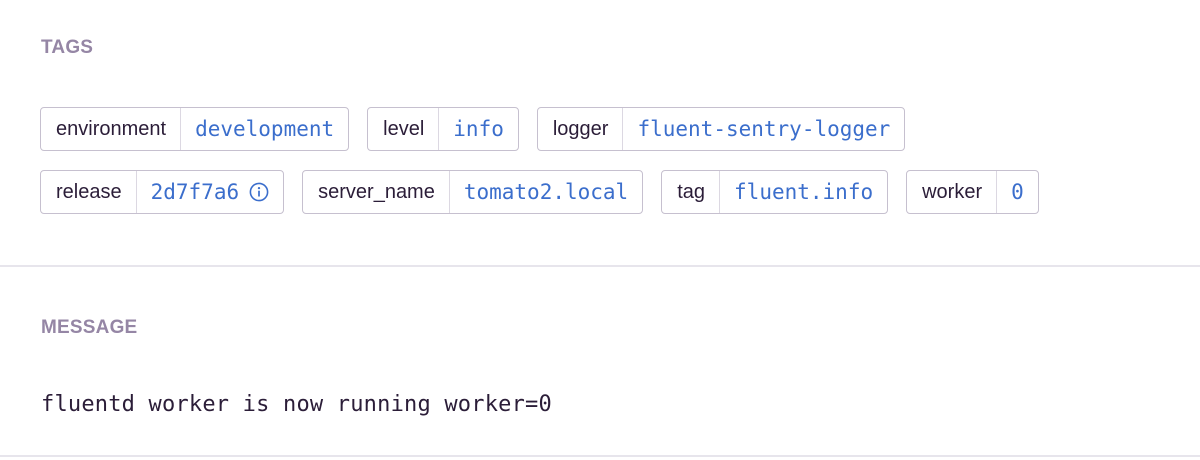 This screenshot has width=1200, height=460. What do you see at coordinates (195, 192) in the screenshot?
I see `tag-value-text: 2d7f7a6` at bounding box center [195, 192].